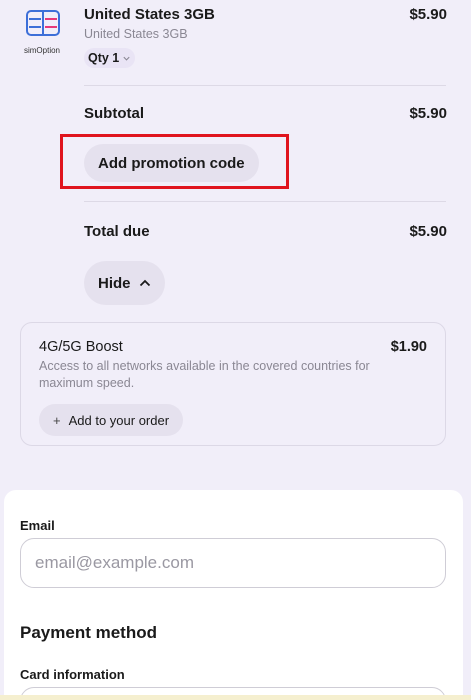 This screenshot has height=700, width=471. Describe the element at coordinates (119, 420) in the screenshot. I see `add-to-order-label: Add to your order` at that location.